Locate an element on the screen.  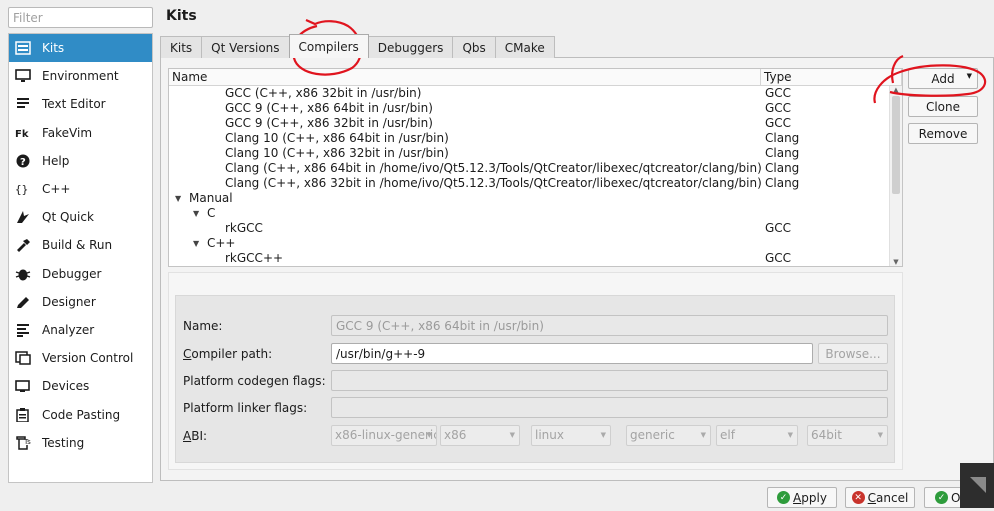
sidebar-item-text-editor: Text Editor is located at coordinates (80, 104).